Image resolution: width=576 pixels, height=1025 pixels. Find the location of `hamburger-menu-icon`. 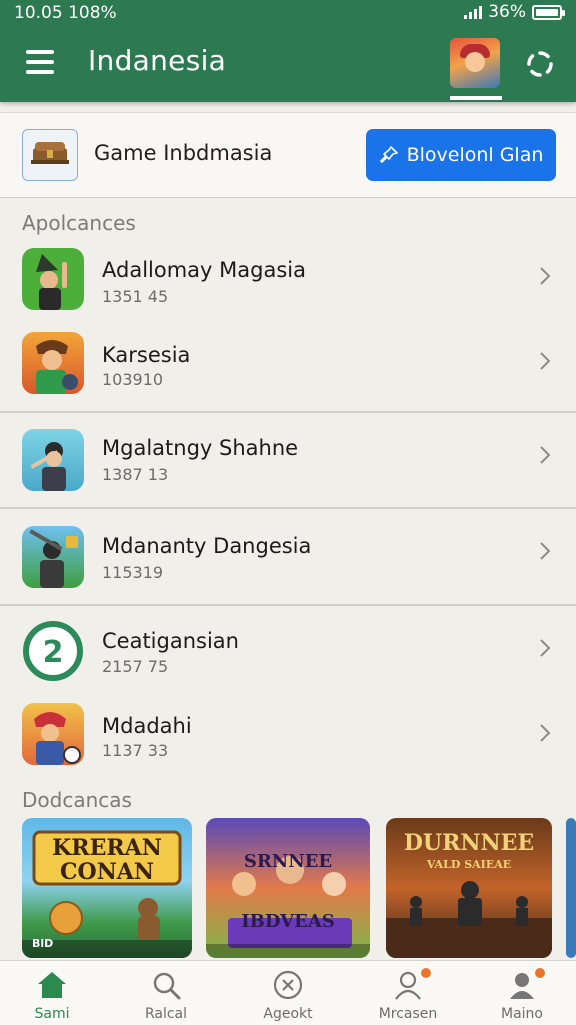

hamburger-menu-icon is located at coordinates (40, 62).